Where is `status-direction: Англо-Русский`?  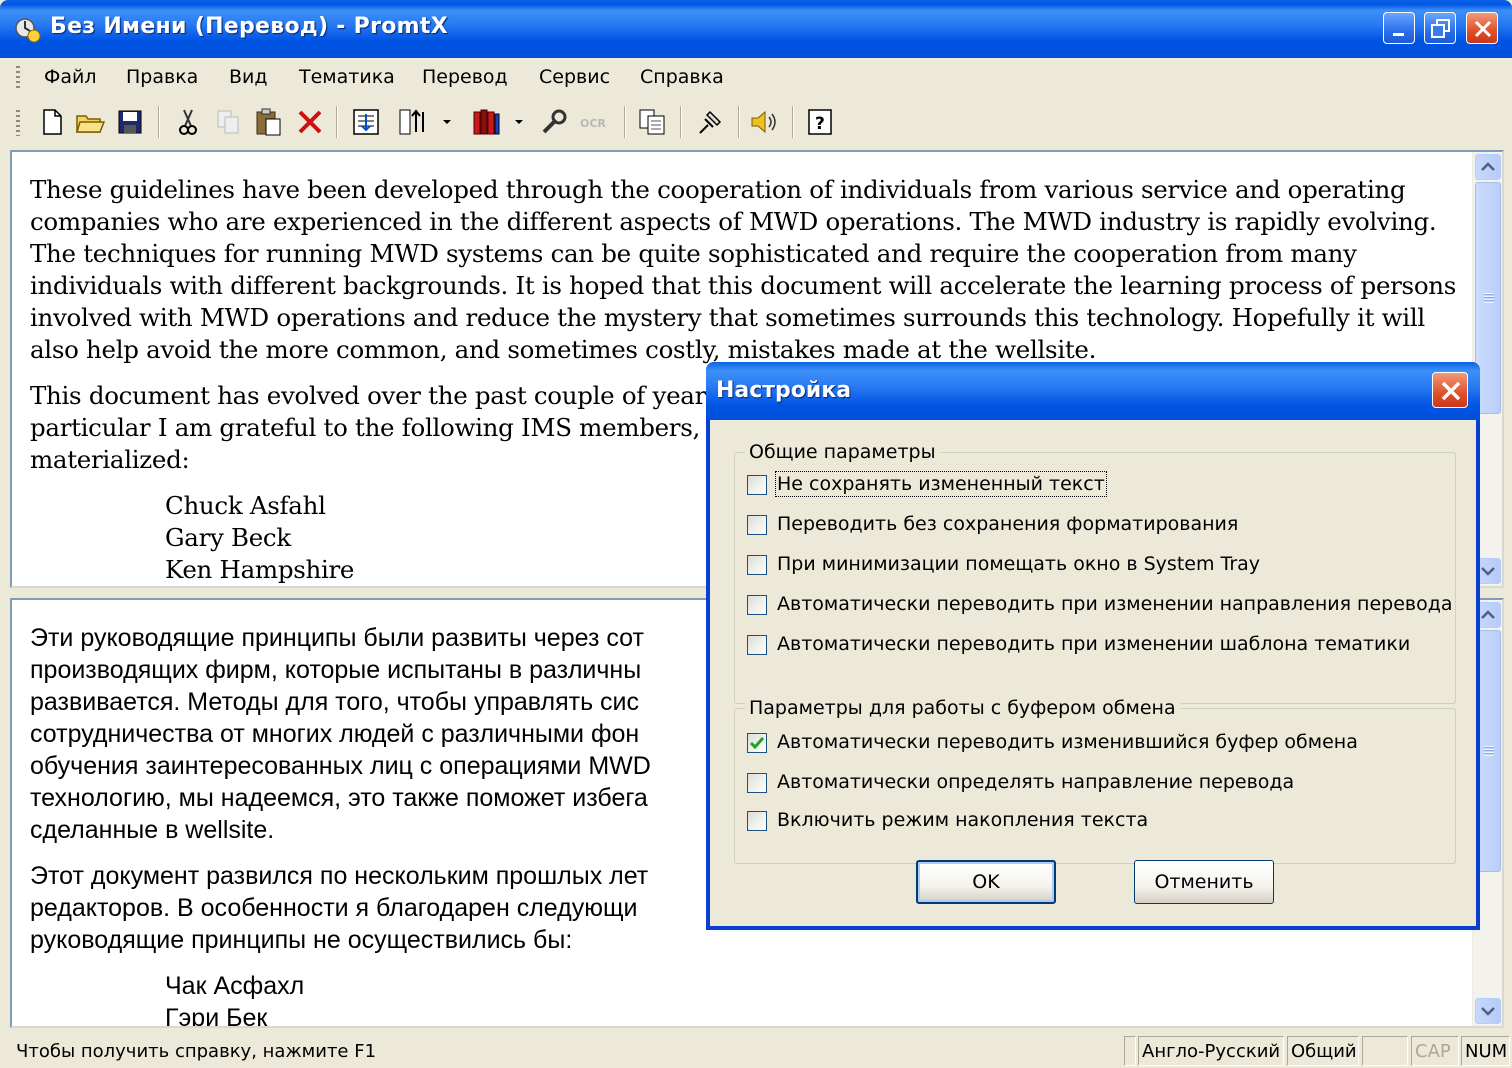
status-direction: Англо-Русский is located at coordinates (1211, 1051).